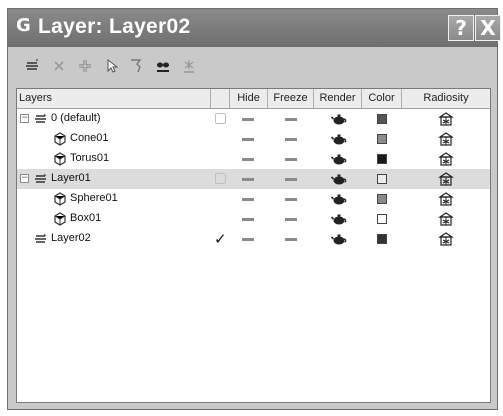  I want to click on layer-row: − Layer01, so click(253, 179).